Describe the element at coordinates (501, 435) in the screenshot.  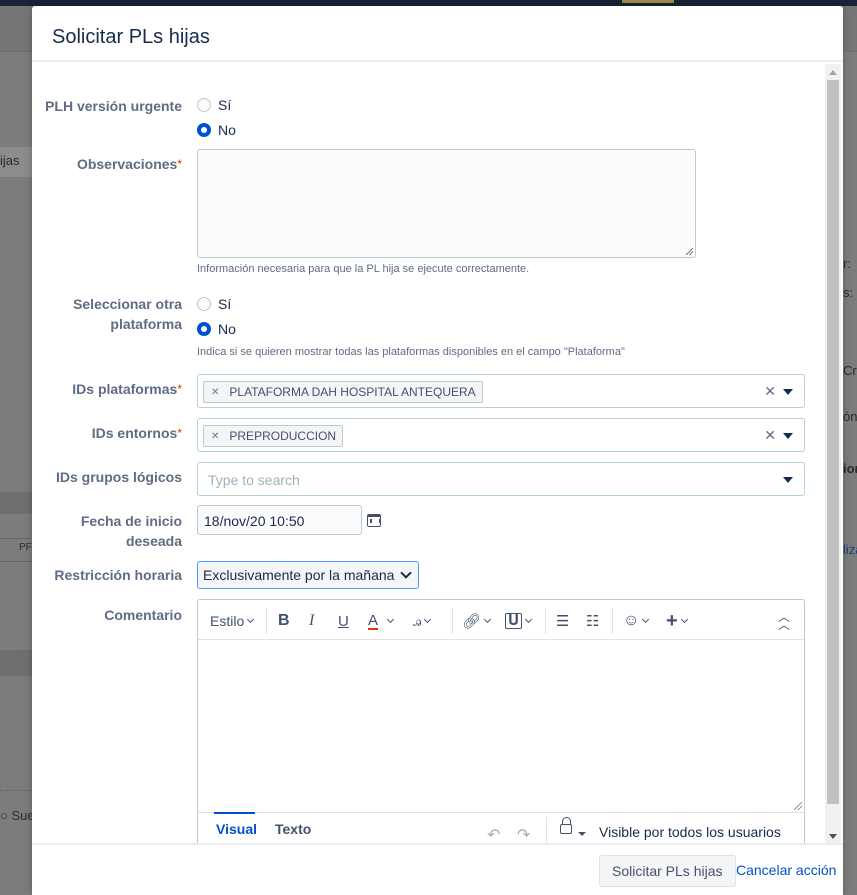
I see `ids-entornos-multiselect: ✕ PREPRODUCCION ✕` at that location.